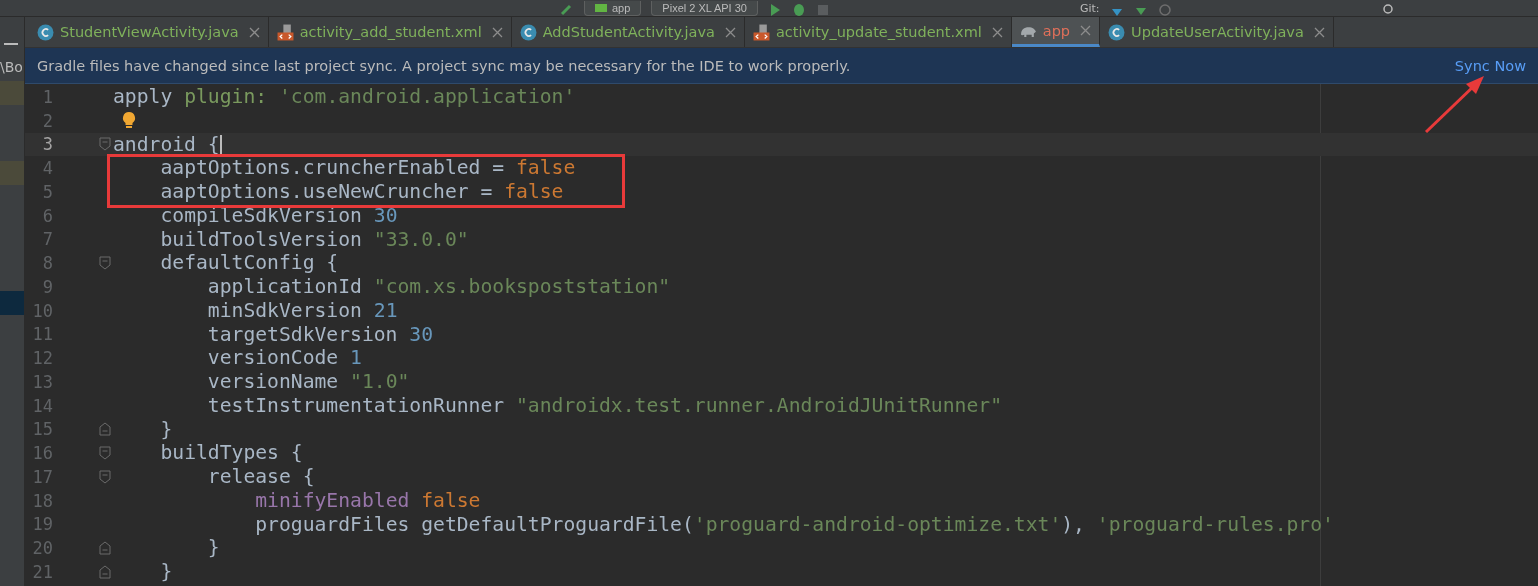 This screenshot has width=1538, height=586. Describe the element at coordinates (326, 191) in the screenshot. I see `code-token: aaptOptions.useNewCruncher =` at that location.